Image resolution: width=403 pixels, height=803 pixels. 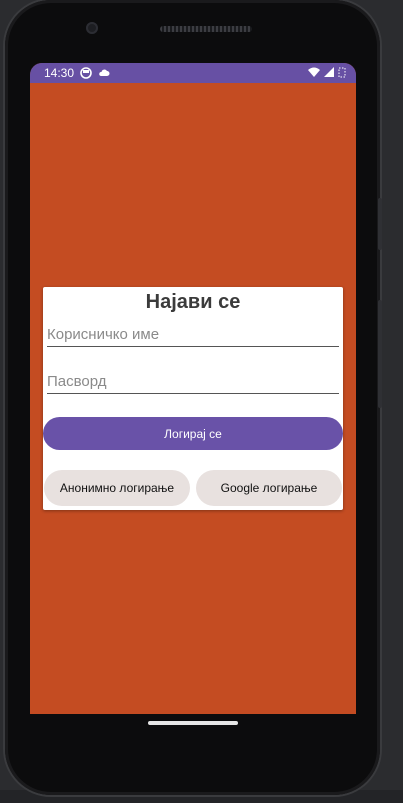 What do you see at coordinates (193, 302) in the screenshot?
I see `login-title: Најави се` at bounding box center [193, 302].